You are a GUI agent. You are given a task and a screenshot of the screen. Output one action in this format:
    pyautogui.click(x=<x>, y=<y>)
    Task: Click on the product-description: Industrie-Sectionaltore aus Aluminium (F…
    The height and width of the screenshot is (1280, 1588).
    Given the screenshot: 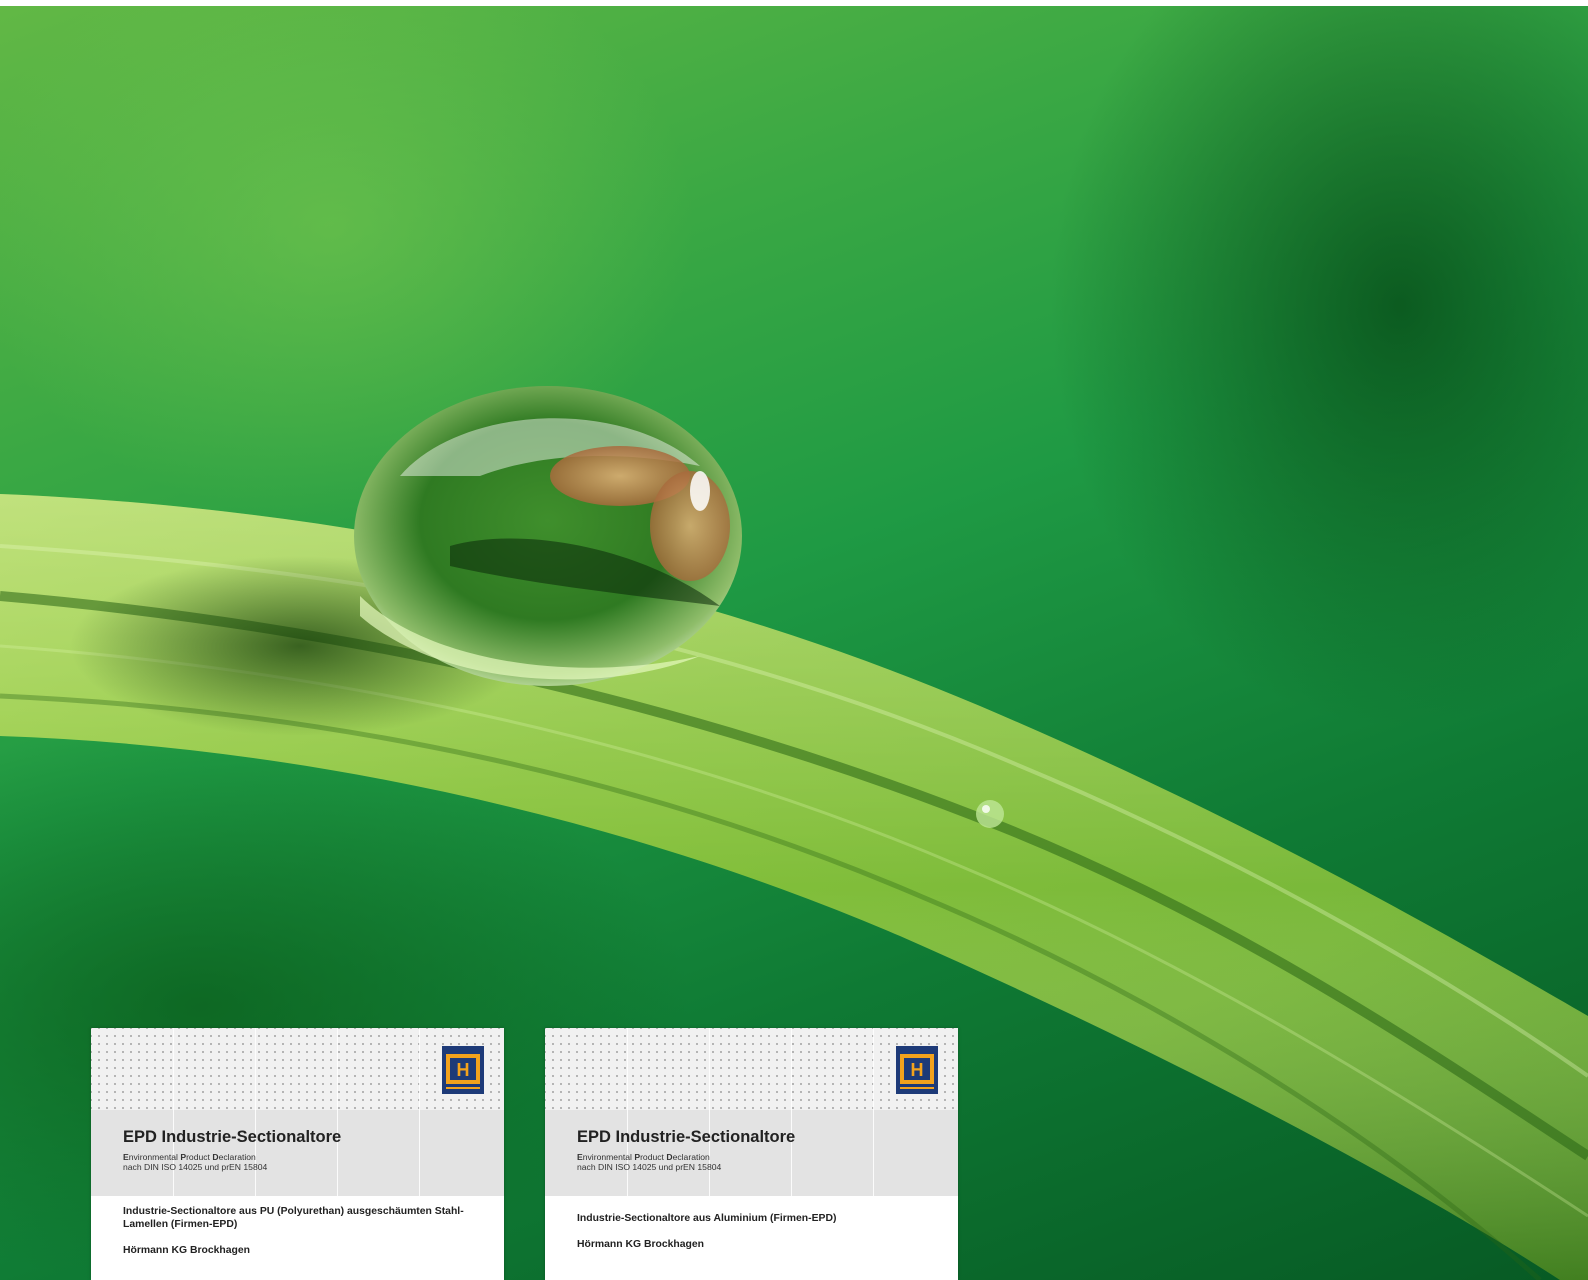 What is the action you would take?
    pyautogui.click(x=707, y=1218)
    